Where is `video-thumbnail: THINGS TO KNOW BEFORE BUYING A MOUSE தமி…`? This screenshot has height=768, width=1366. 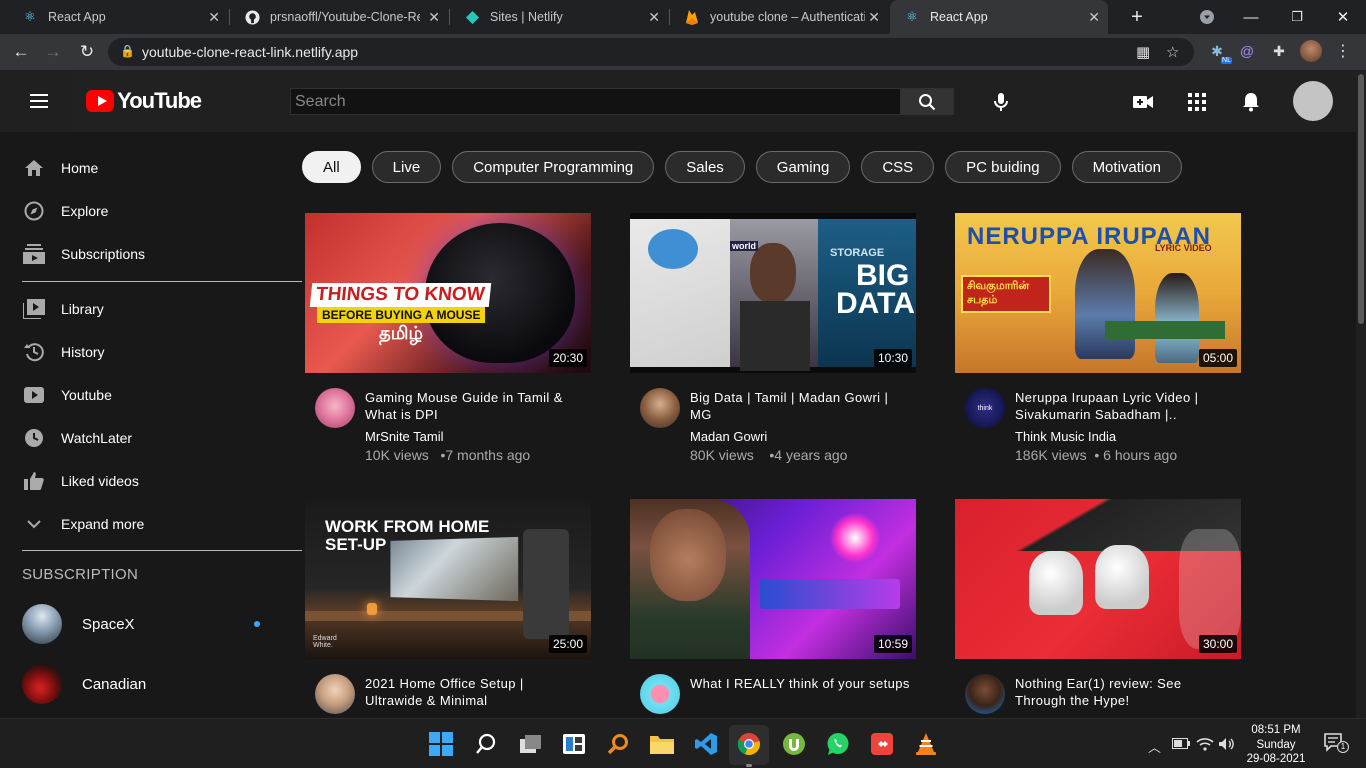
video-thumbnail: THINGS TO KNOW BEFORE BUYING A MOUSE தமி… is located at coordinates (448, 293).